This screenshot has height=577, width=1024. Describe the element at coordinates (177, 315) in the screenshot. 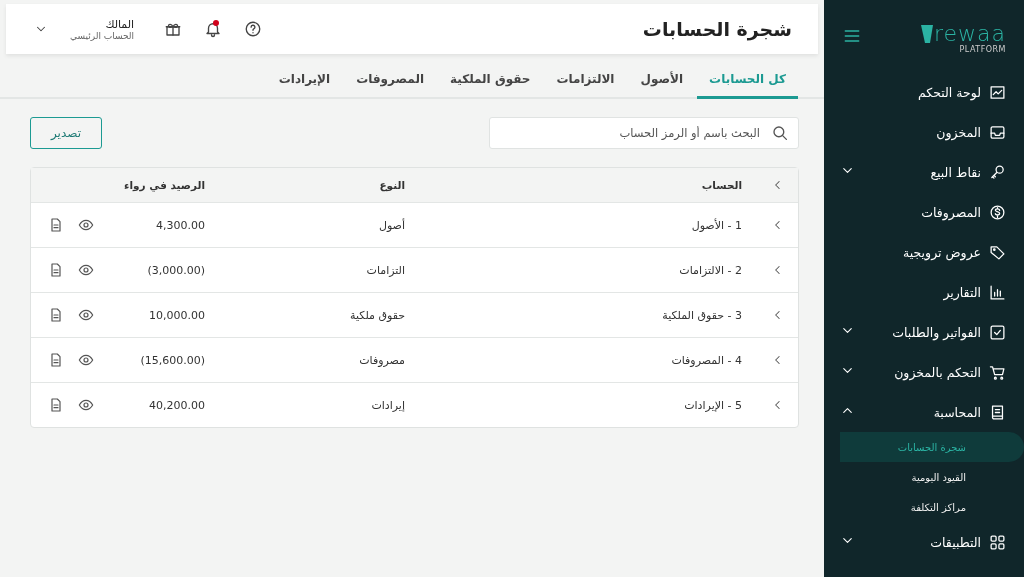

I see `table-cell-text: 10,000.00` at that location.